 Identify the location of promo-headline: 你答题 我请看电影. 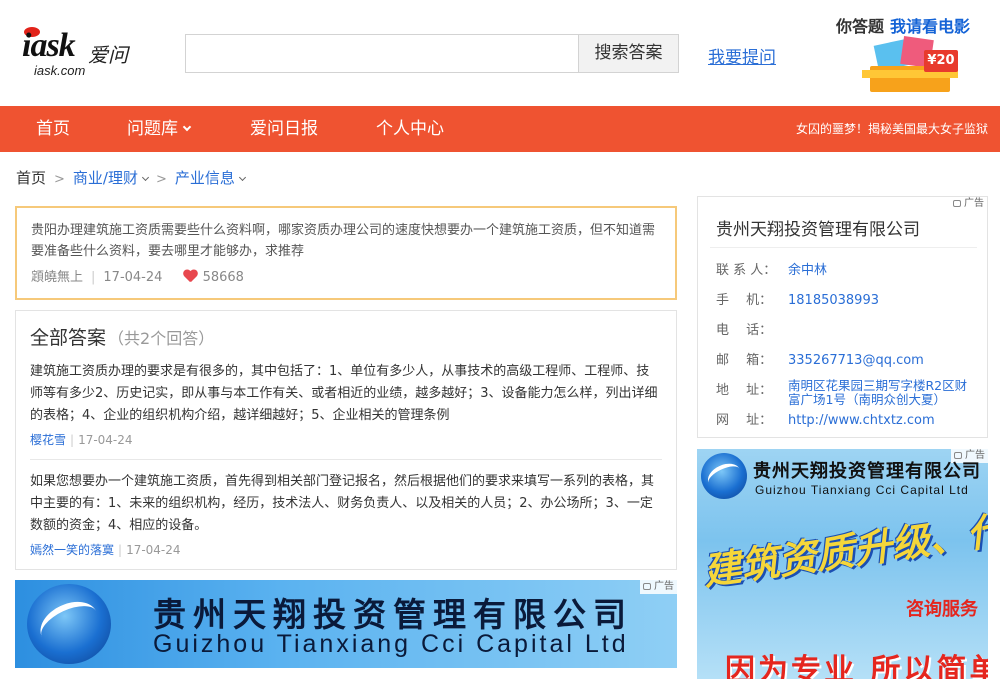
(903, 25).